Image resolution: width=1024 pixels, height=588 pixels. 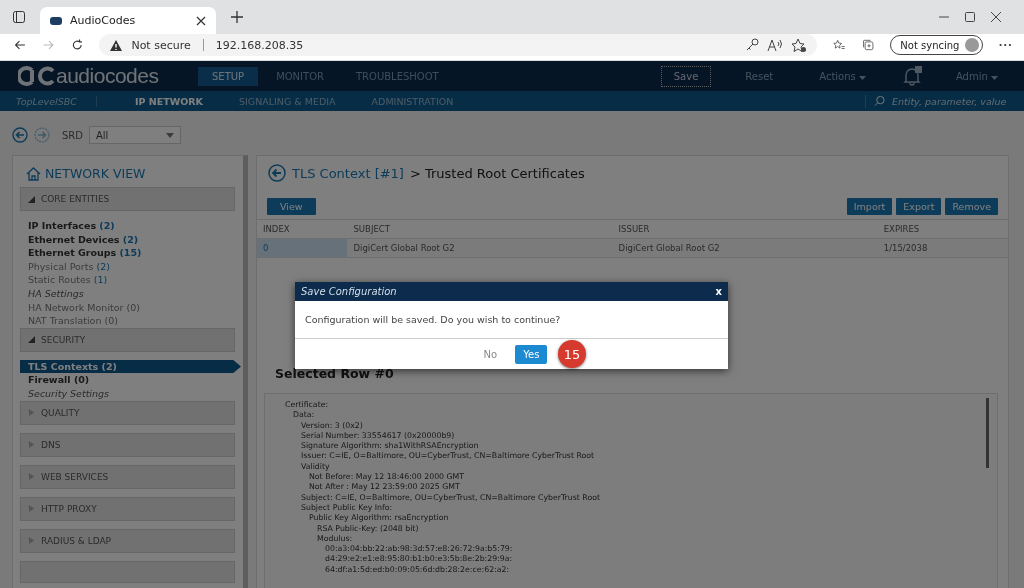 What do you see at coordinates (107, 76) in the screenshot?
I see `logo-text: audiocodes` at bounding box center [107, 76].